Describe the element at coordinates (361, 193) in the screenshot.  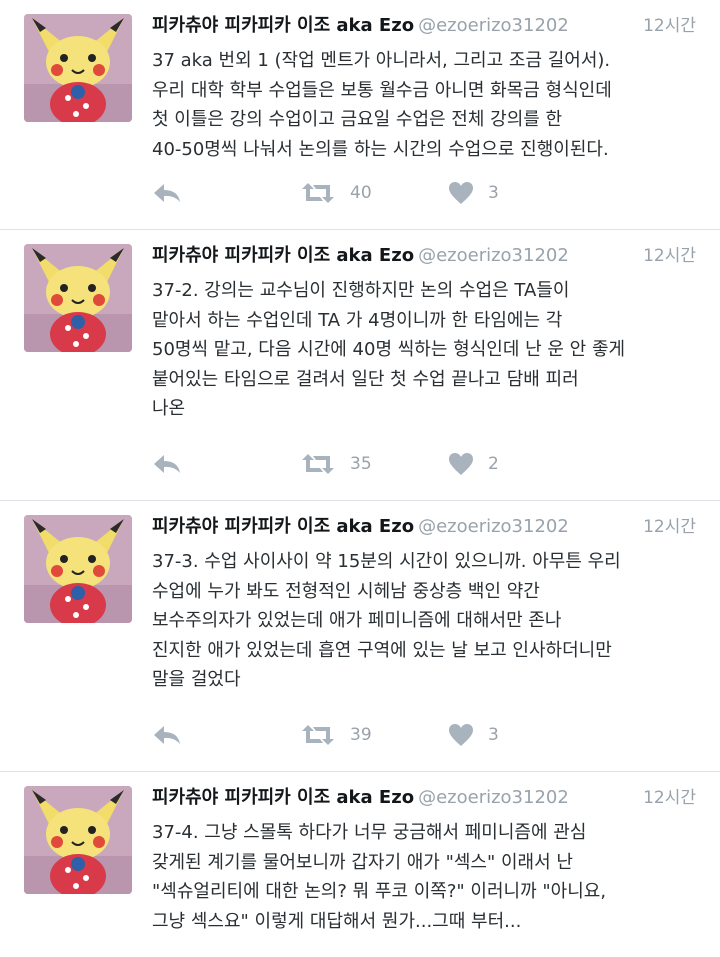
I see `retweet-count: 40` at that location.